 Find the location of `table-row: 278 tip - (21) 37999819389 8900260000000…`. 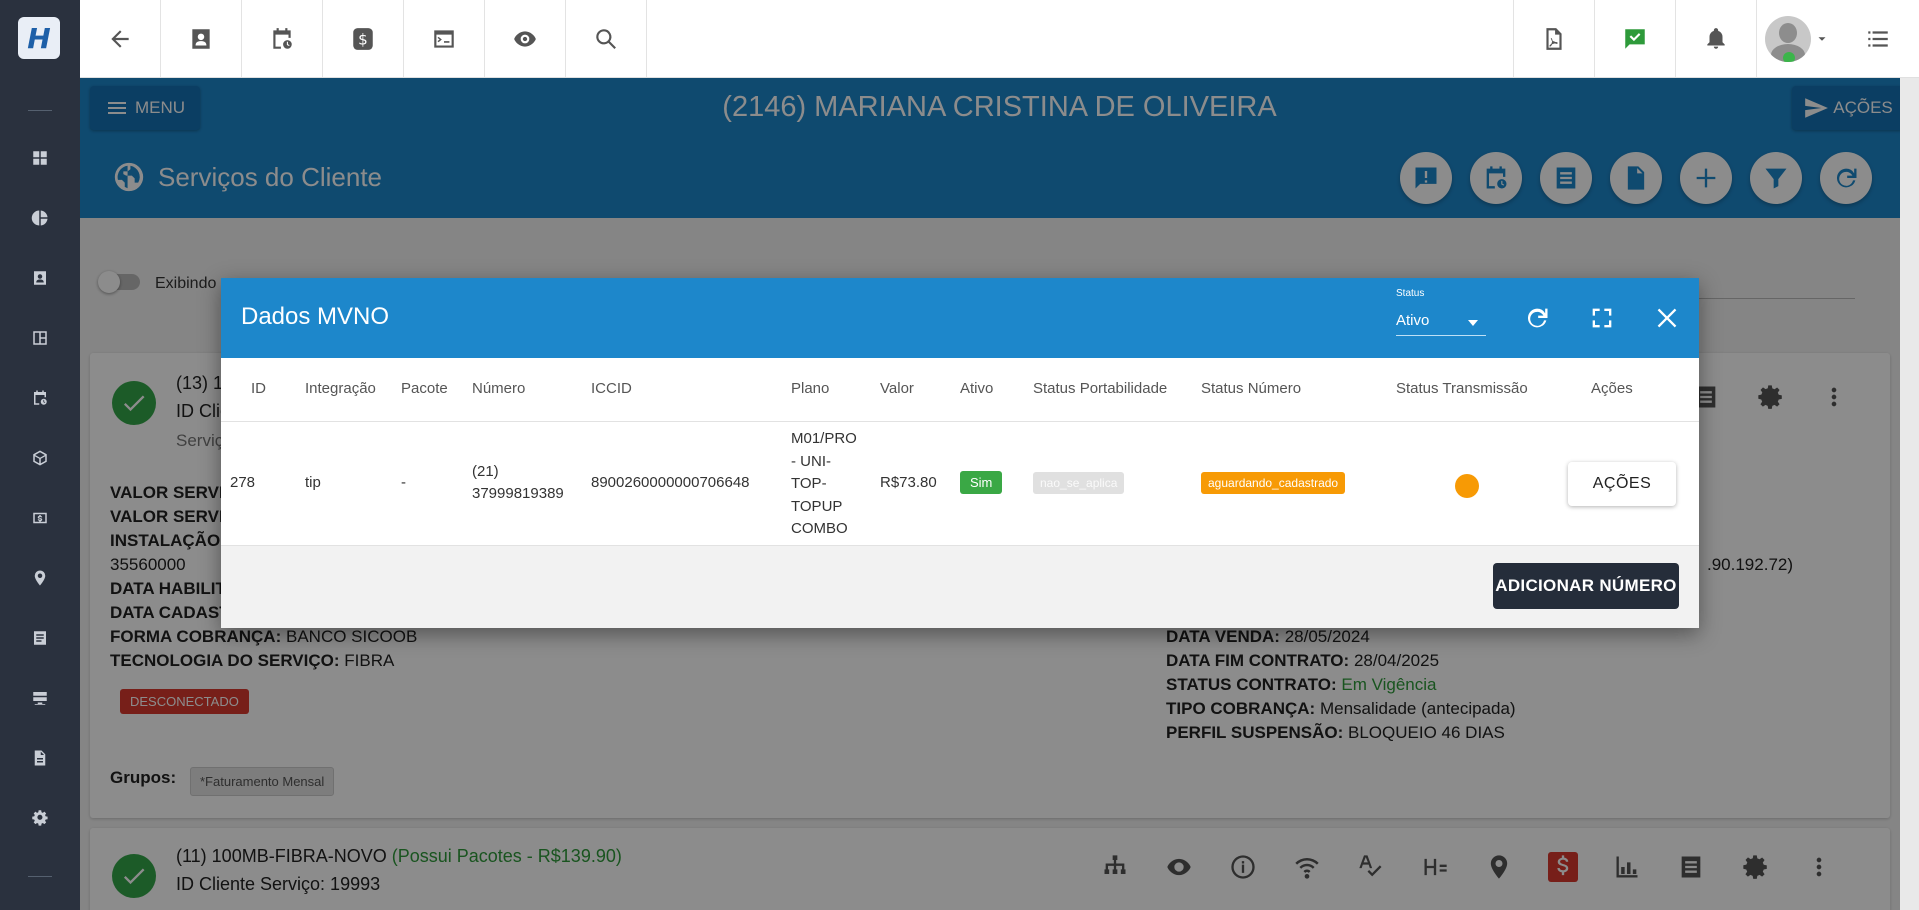

table-row: 278 tip - (21) 37999819389 8900260000000… is located at coordinates (960, 484).